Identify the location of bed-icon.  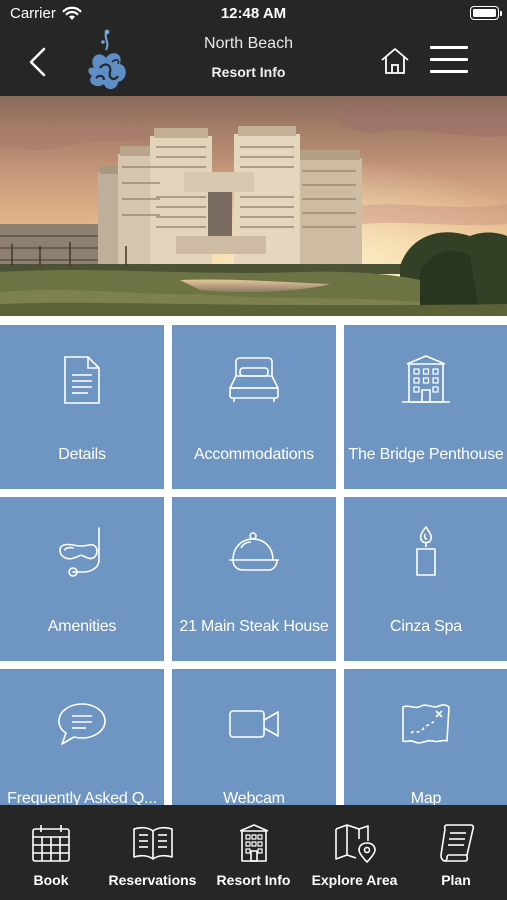
(254, 380).